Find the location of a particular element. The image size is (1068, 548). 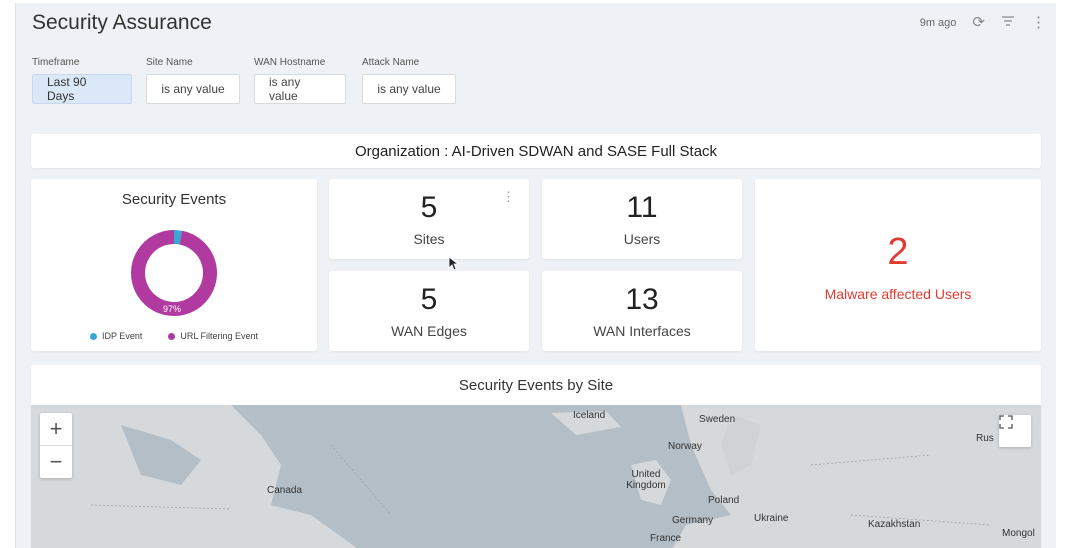

last-updated-text: 9m ago is located at coordinates (938, 22).